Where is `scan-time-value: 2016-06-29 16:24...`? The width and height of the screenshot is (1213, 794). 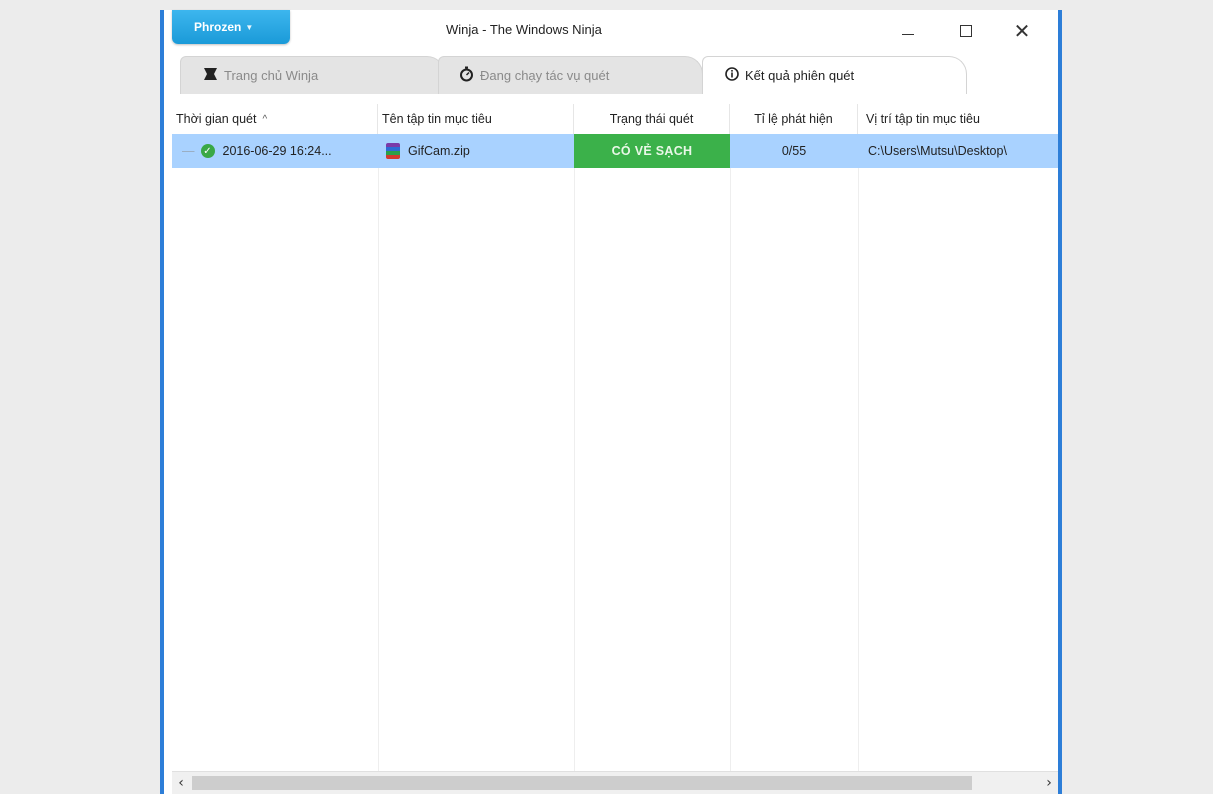 scan-time-value: 2016-06-29 16:24... is located at coordinates (277, 151).